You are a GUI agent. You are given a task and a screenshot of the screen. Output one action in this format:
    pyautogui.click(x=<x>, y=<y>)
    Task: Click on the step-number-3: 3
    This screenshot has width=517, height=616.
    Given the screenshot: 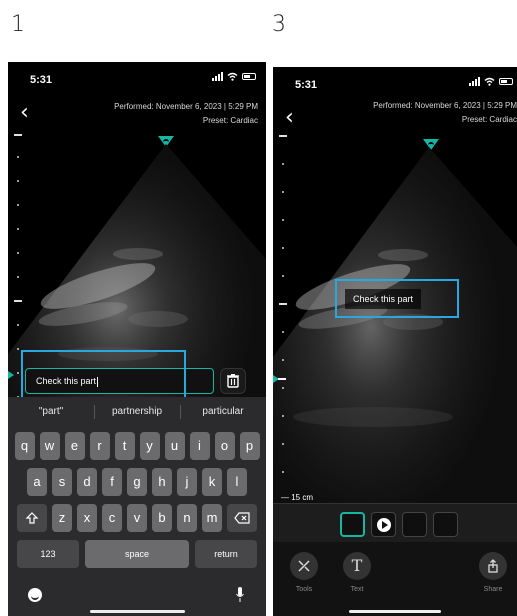 What is the action you would take?
    pyautogui.click(x=279, y=24)
    